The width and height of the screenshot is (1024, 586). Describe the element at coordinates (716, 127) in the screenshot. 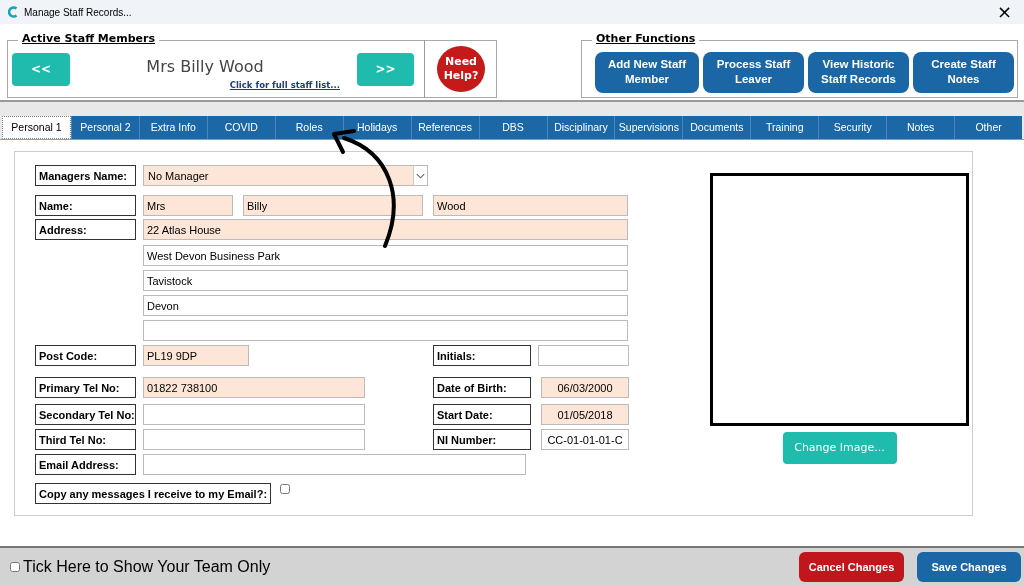

I see `tab: Documents` at that location.